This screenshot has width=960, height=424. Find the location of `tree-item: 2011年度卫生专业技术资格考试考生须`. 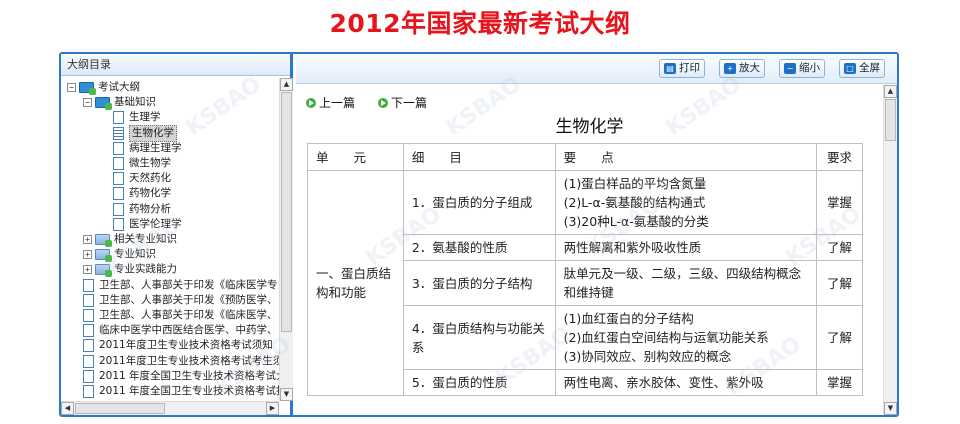

tree-item: 2011年度卫生专业技术资格考试考生须 is located at coordinates (181, 361).